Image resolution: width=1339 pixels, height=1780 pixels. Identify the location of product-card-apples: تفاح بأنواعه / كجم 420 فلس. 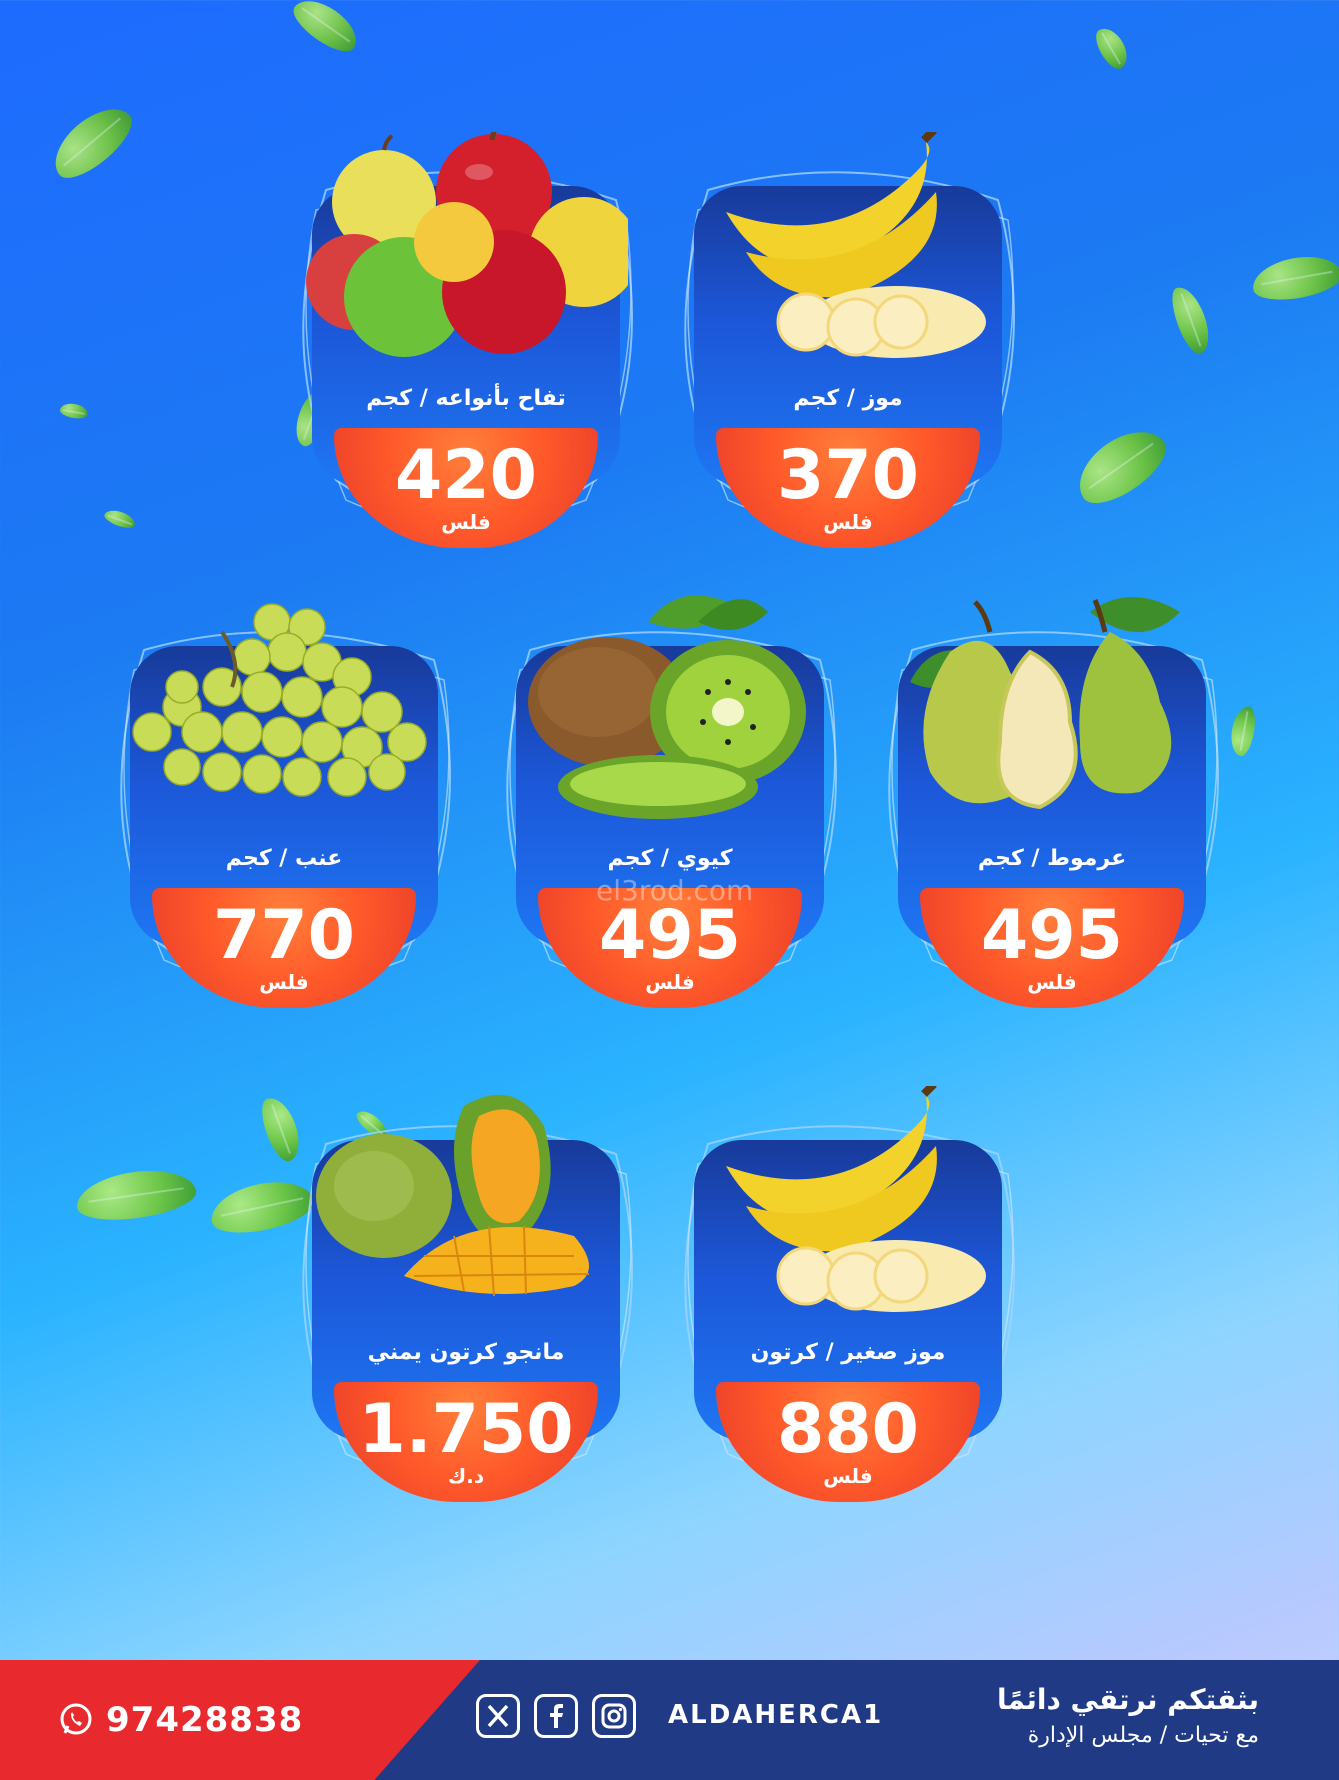
(466, 340).